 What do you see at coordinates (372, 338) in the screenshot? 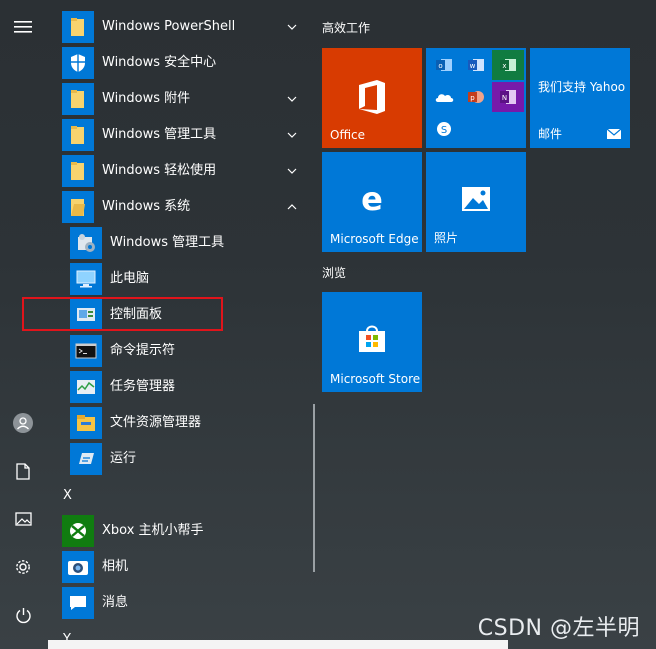
I see `store-icon` at bounding box center [372, 338].